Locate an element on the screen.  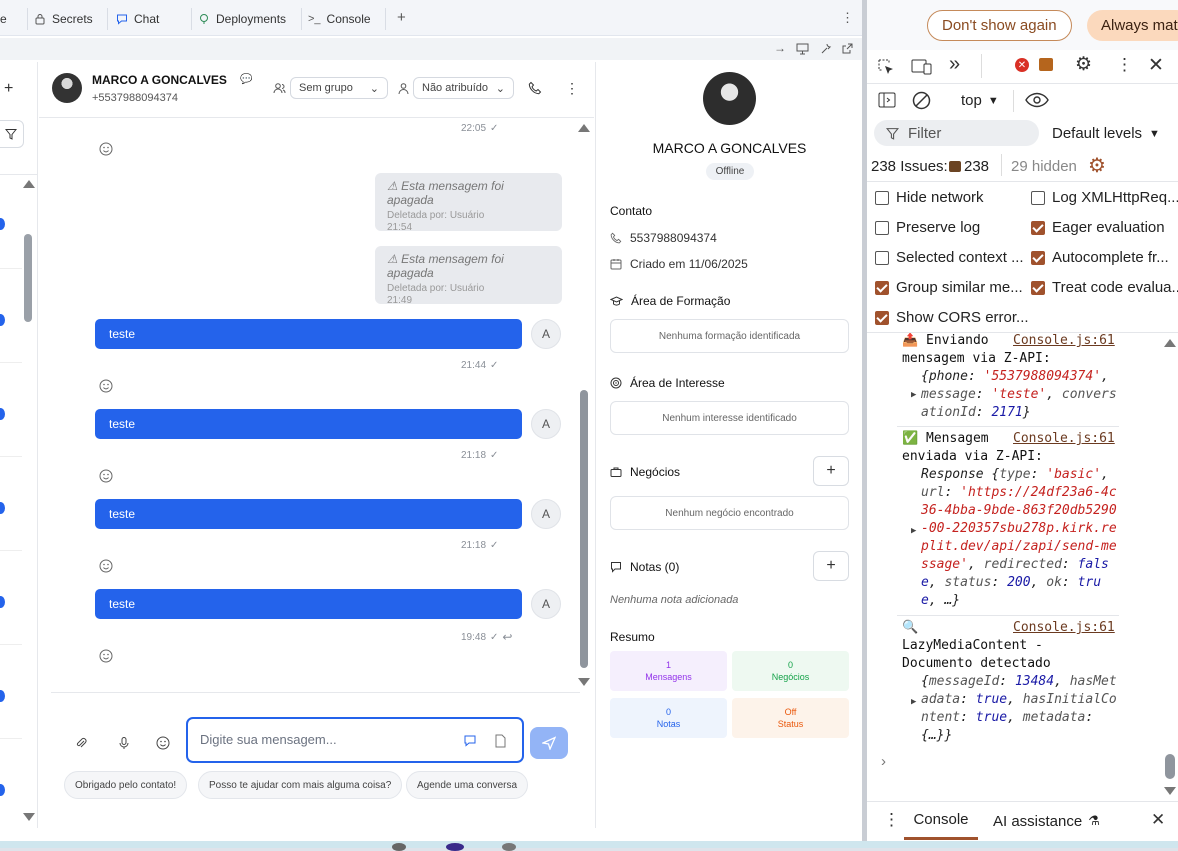
warning-message-icon is located at coordinates (1046, 64).